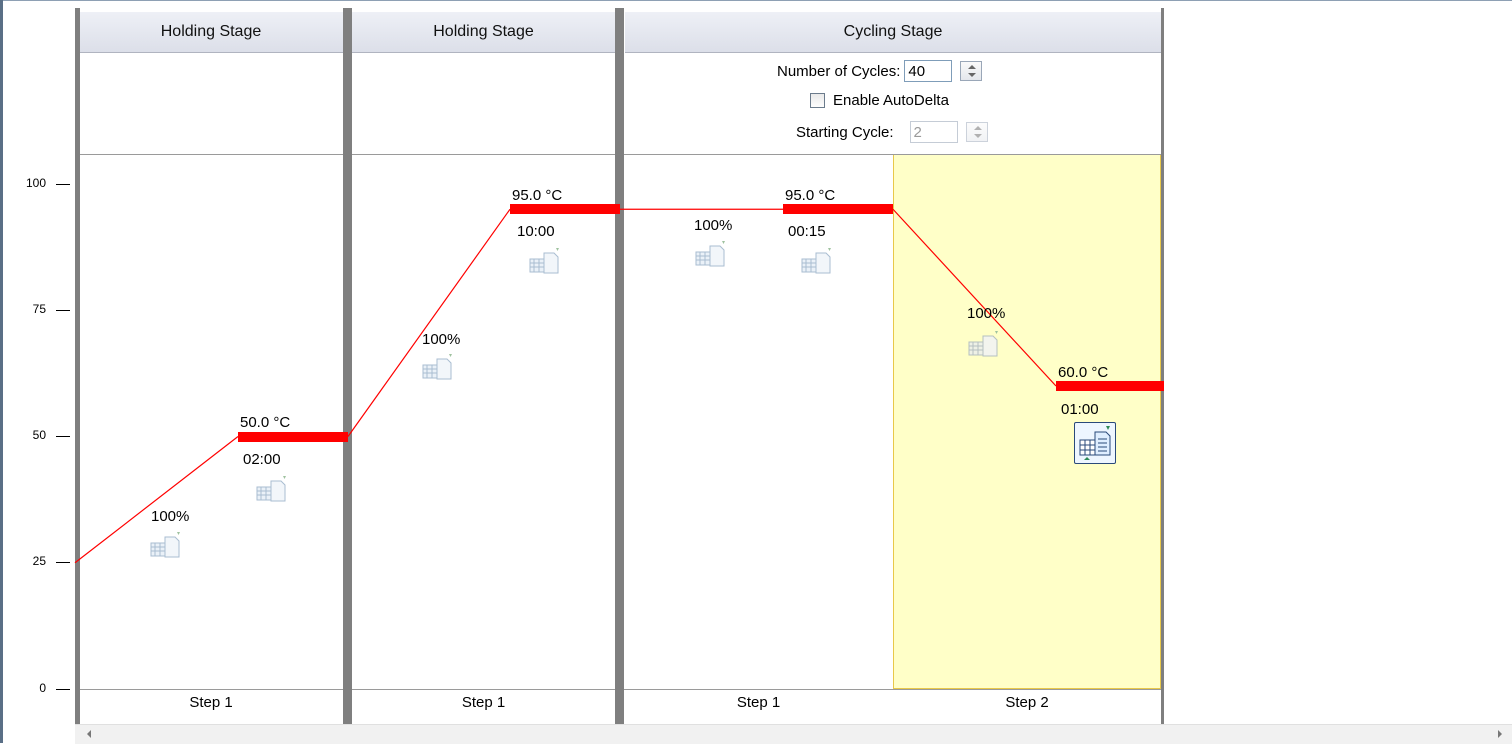  Describe the element at coordinates (262, 459) in the screenshot. I see `step-time: 02:00` at that location.